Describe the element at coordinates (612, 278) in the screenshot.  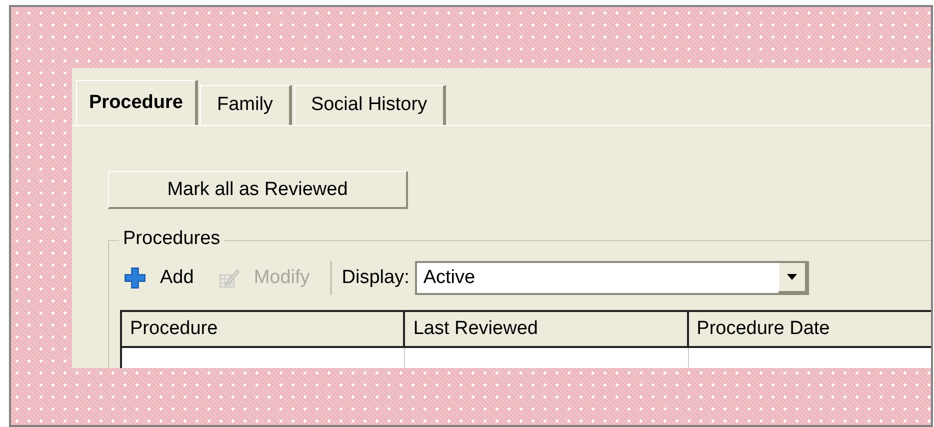
I see `display-dropdown: Active` at that location.